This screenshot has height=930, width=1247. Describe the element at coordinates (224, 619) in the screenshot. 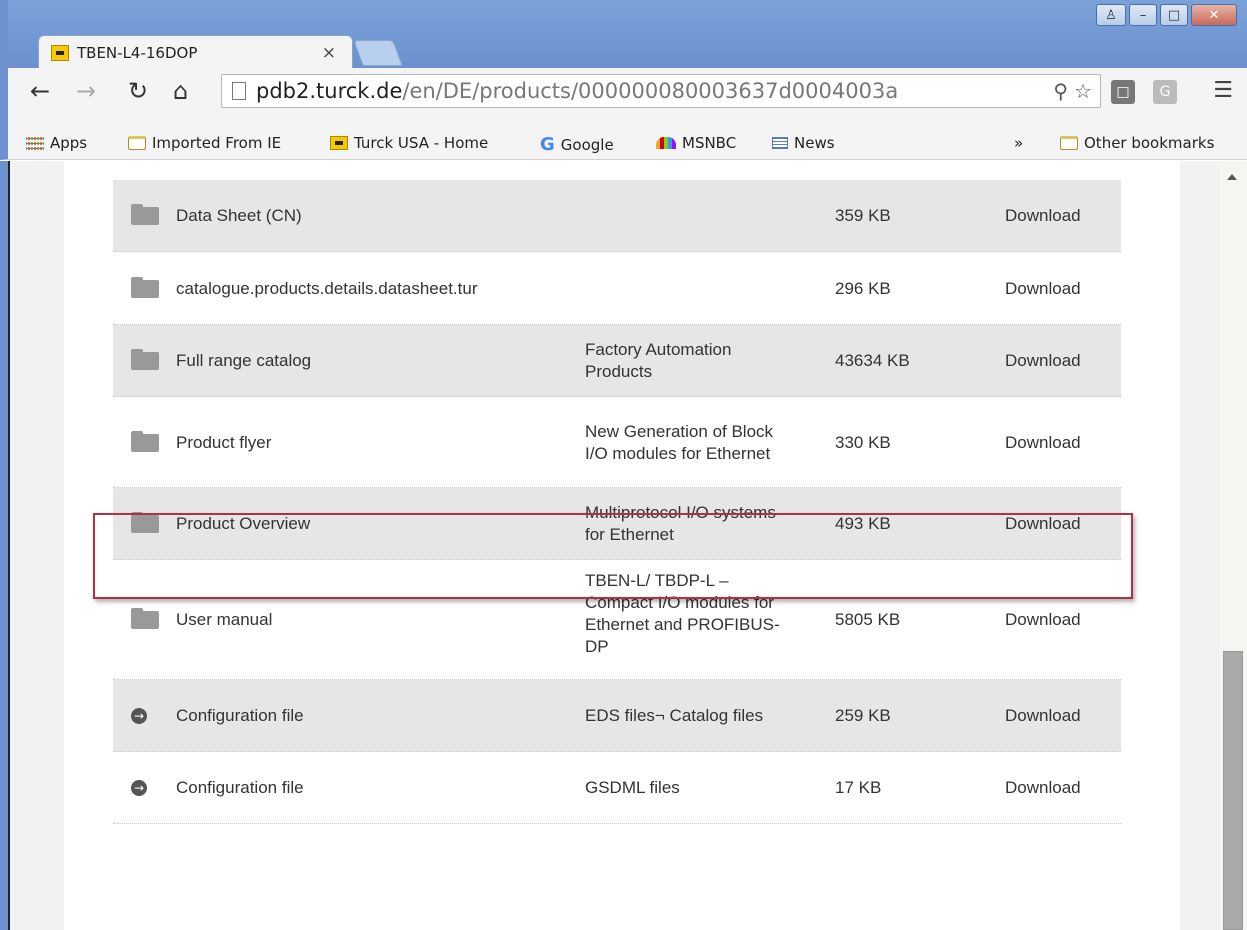

I see `file-name: User manual` at that location.